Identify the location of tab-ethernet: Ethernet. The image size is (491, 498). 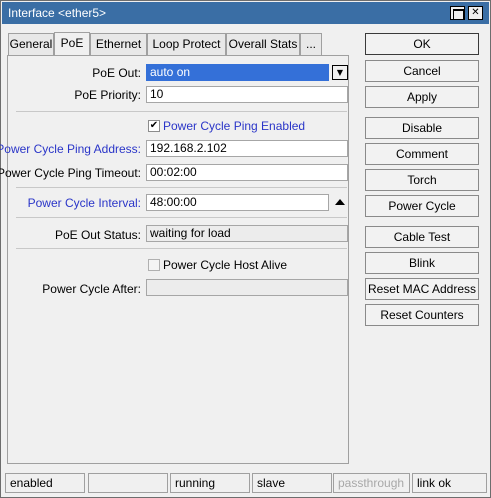
(118, 44).